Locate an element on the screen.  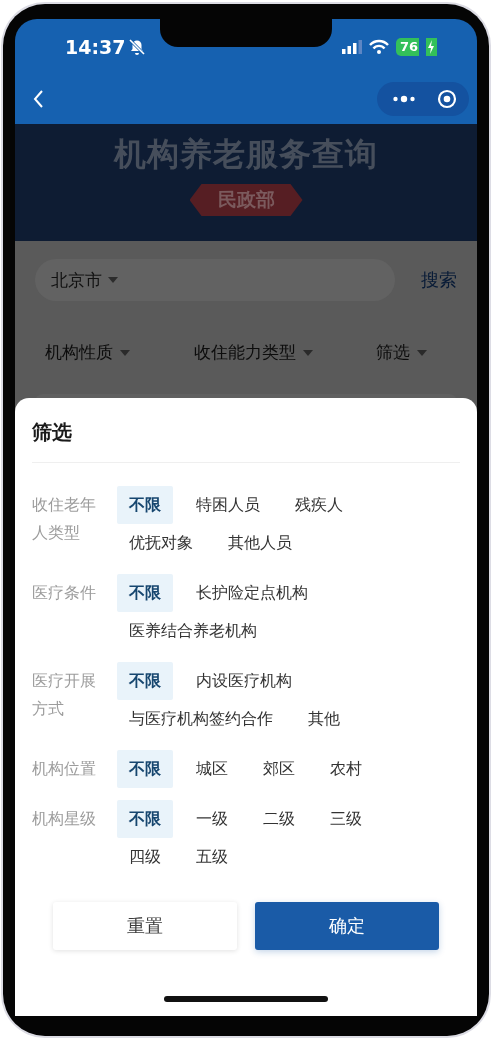
back-button is located at coordinates (38, 99).